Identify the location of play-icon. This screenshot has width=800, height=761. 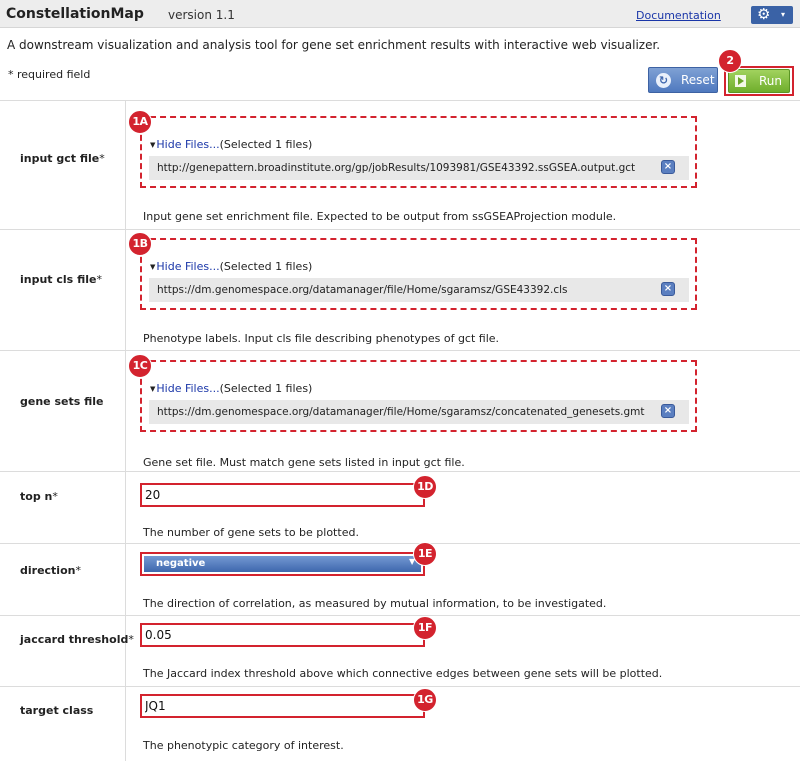
(740, 81).